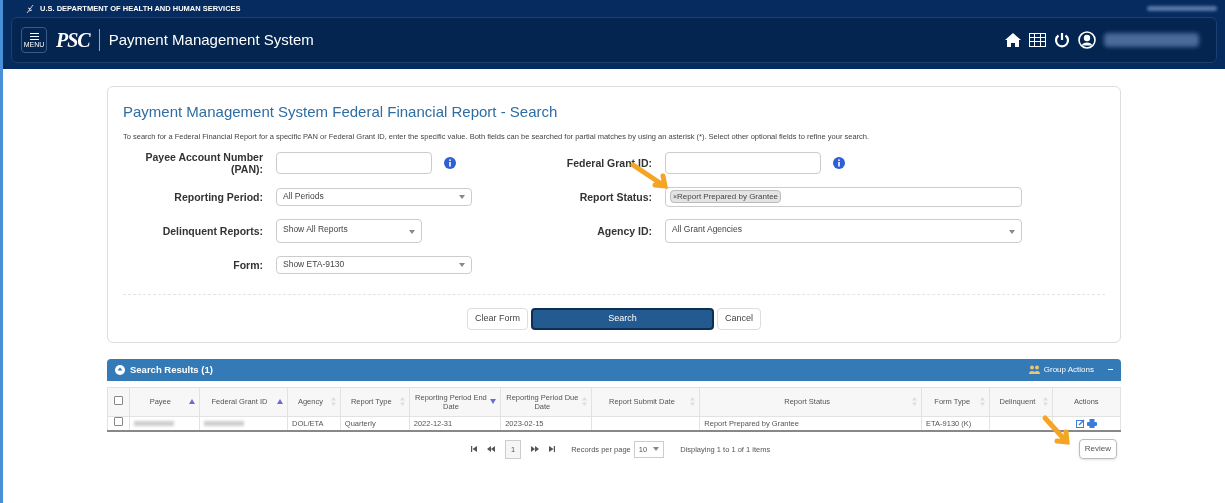 Image resolution: width=1225 pixels, height=503 pixels. What do you see at coordinates (374, 264) in the screenshot?
I see `select-dropdown: Show ETA-9130` at bounding box center [374, 264].